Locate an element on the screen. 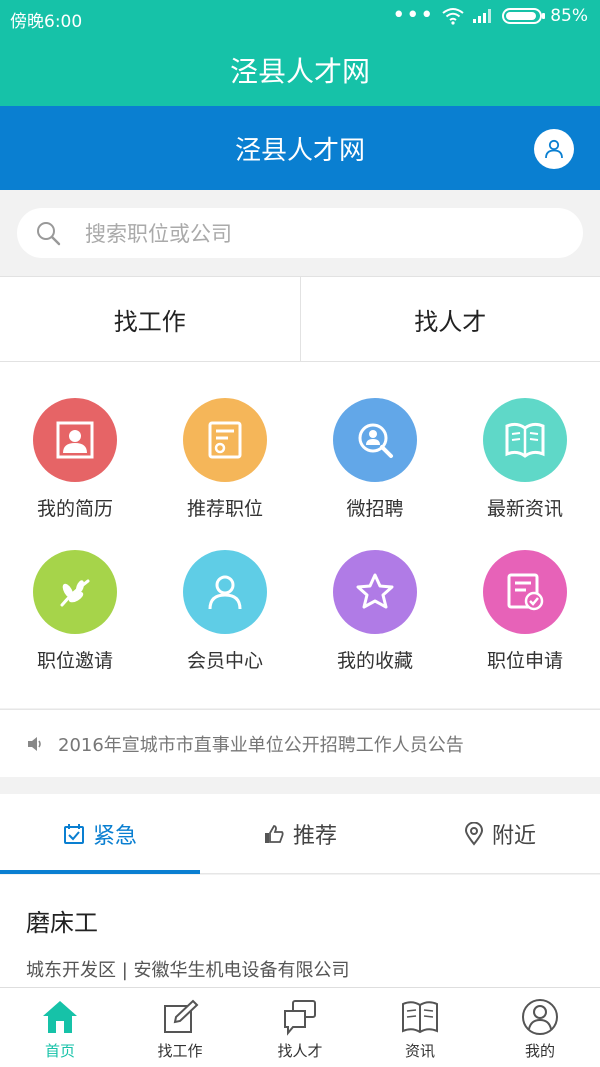 The height and width of the screenshot is (1067, 600). feature-recommended-jobs: 推荐职位 is located at coordinates (225, 459).